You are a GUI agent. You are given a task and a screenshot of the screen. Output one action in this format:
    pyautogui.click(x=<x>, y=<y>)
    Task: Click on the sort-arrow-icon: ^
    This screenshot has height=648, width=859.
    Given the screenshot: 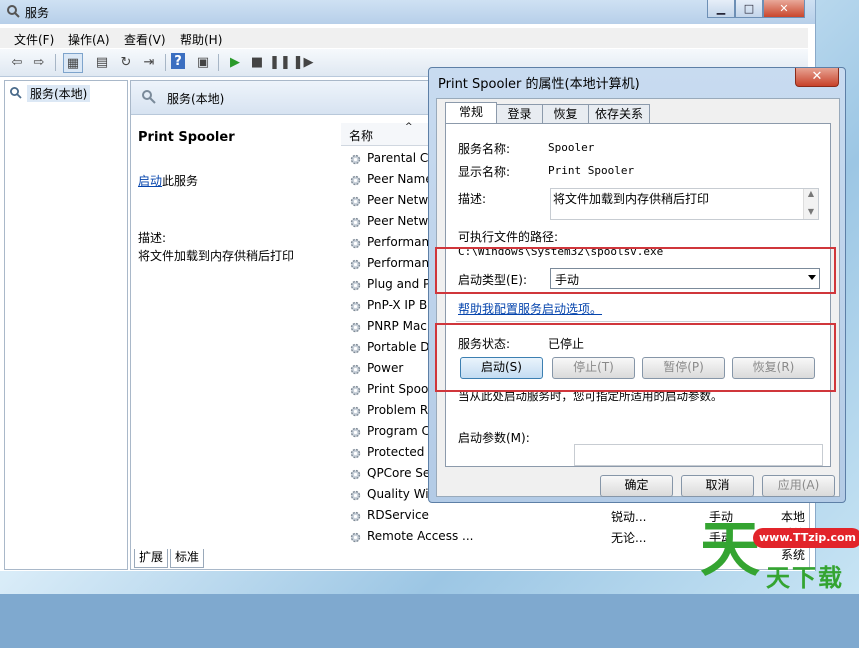 What is the action you would take?
    pyautogui.click(x=409, y=127)
    